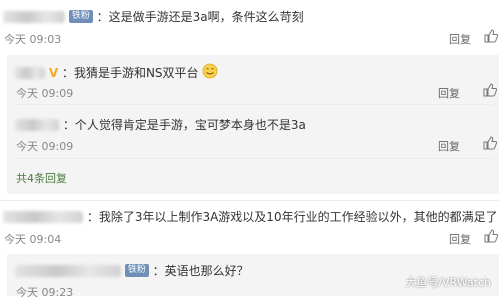 The height and width of the screenshot is (300, 499). What do you see at coordinates (210, 72) in the screenshot?
I see `smile-emoji-icon` at bounding box center [210, 72].